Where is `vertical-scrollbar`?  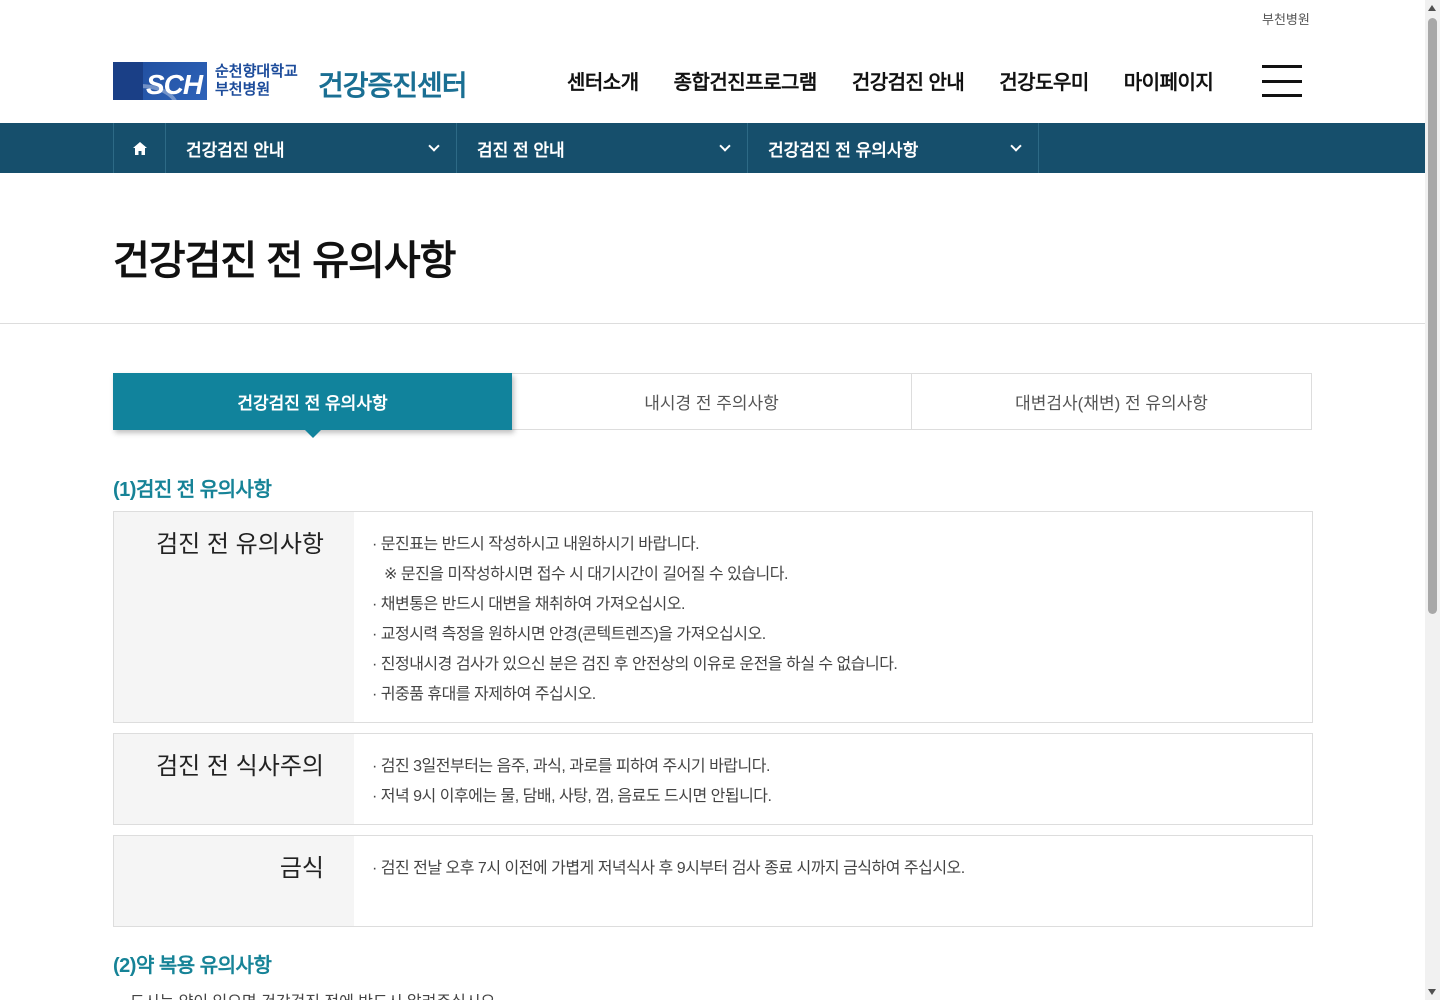
vertical-scrollbar is located at coordinates (1432, 500).